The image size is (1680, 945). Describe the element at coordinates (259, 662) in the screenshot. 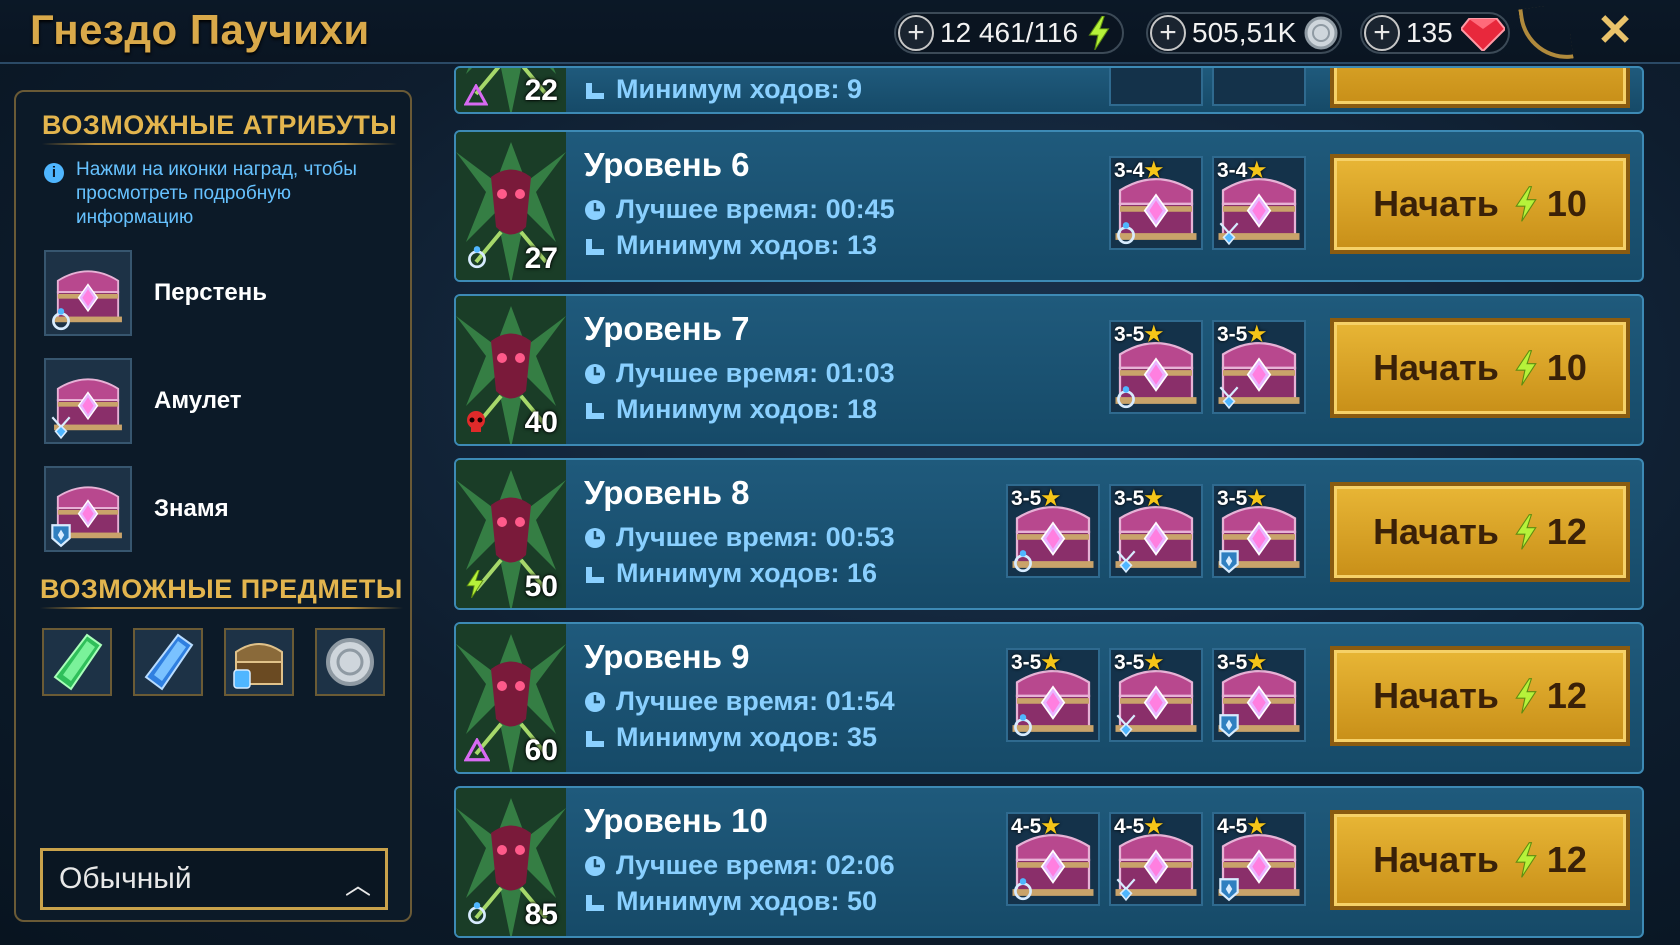

I see `chest-potion-icon` at that location.